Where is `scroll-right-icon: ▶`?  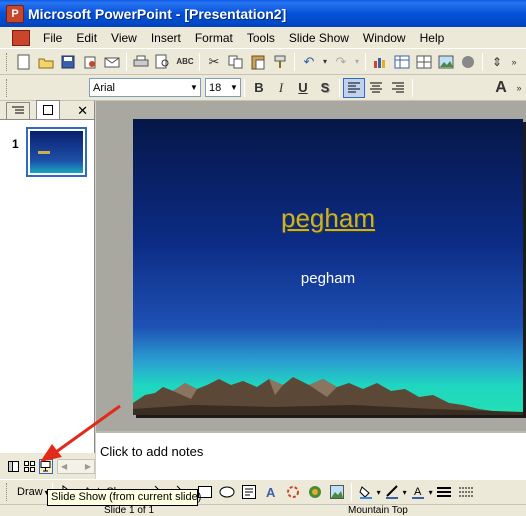
scroll-right-icon: ▶ is located at coordinates (88, 466).